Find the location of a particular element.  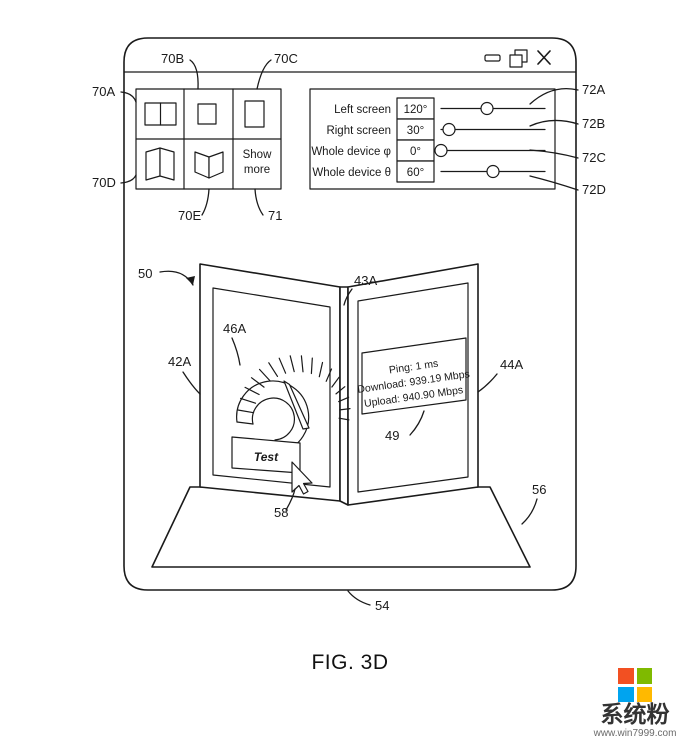

slider-label-left-screen: Left screen is located at coordinates (362, 110).